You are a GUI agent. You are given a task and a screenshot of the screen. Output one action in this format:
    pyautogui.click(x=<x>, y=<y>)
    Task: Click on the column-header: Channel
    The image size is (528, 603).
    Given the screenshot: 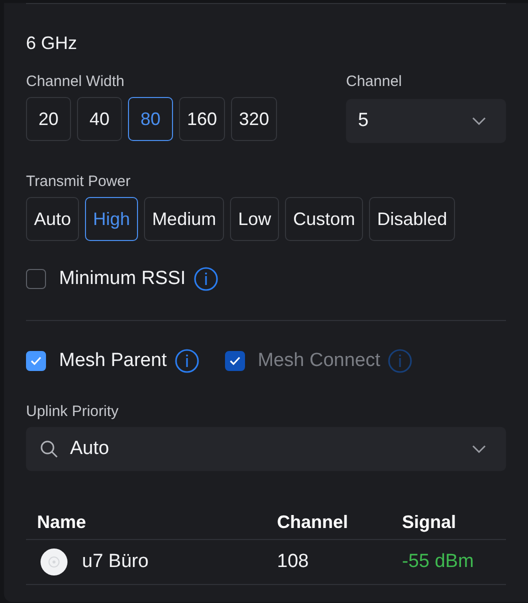 What is the action you would take?
    pyautogui.click(x=313, y=522)
    